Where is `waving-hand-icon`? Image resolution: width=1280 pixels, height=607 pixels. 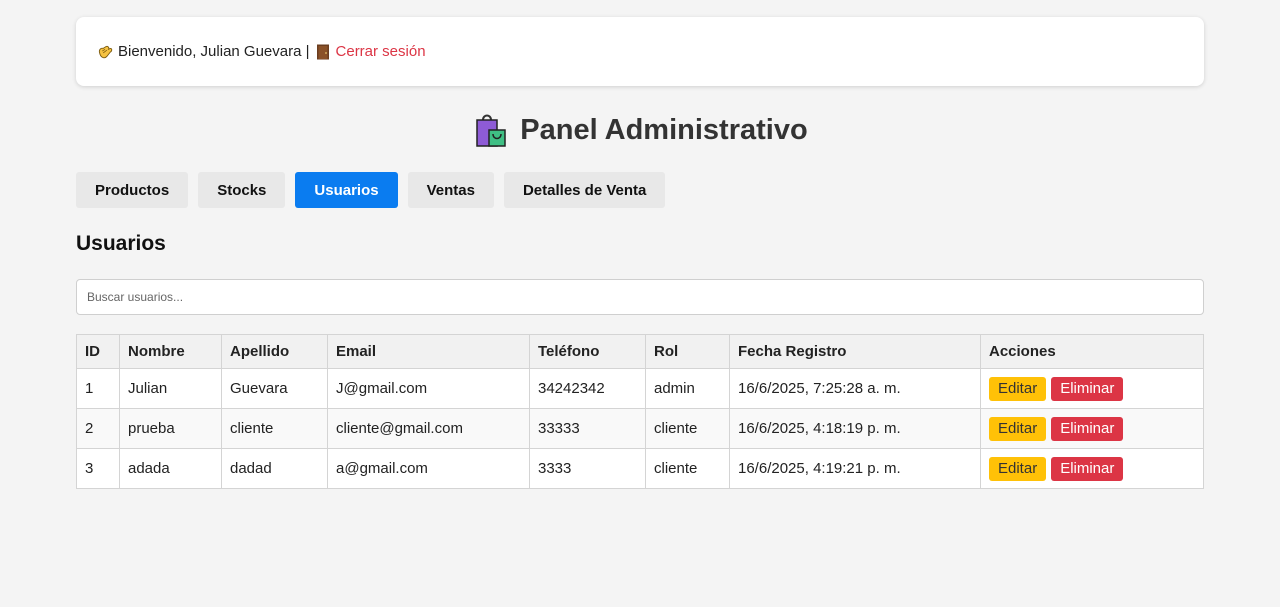
waving-hand-icon is located at coordinates (107, 52).